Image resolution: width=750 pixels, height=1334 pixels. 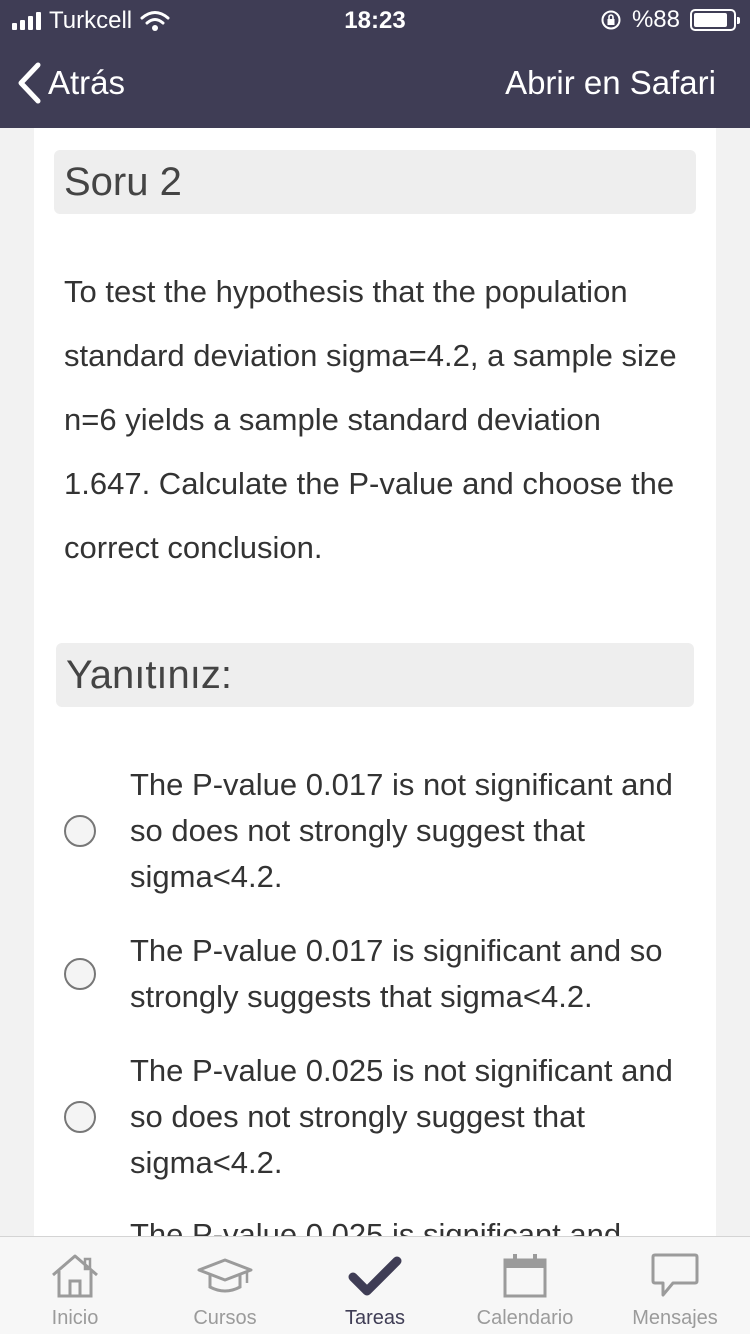 I want to click on battery-percent: %88, so click(x=655, y=19).